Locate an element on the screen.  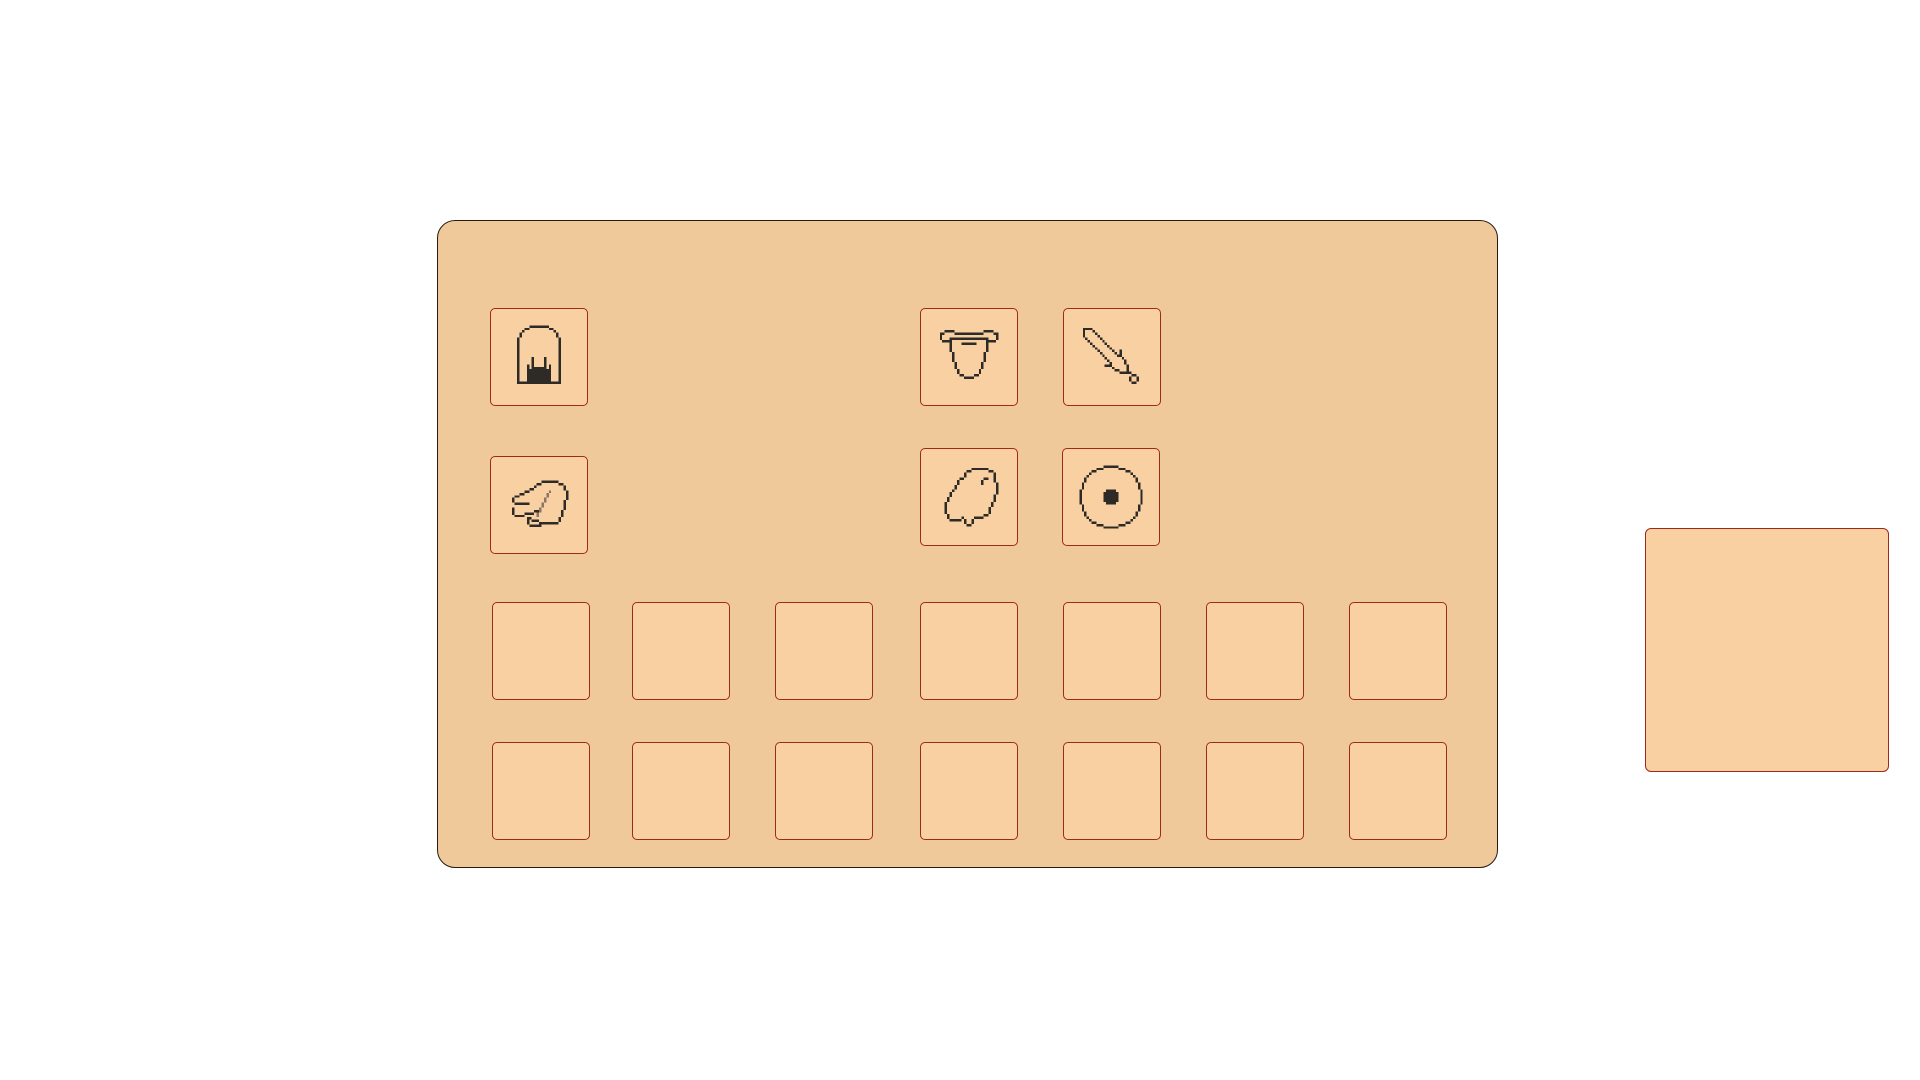
equip-slot-helmet is located at coordinates (539, 357).